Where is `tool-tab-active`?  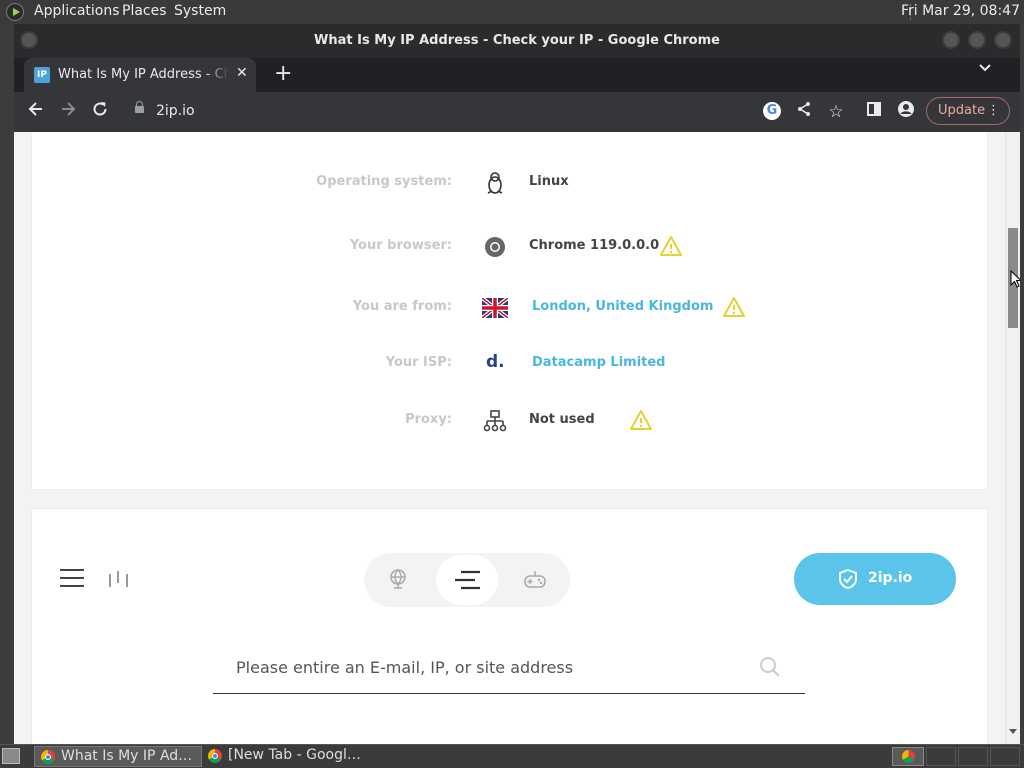 tool-tab-active is located at coordinates (467, 580).